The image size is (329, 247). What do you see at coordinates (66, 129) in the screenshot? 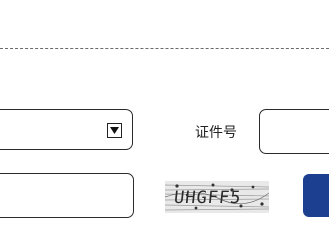
I see `id-type-select` at bounding box center [66, 129].